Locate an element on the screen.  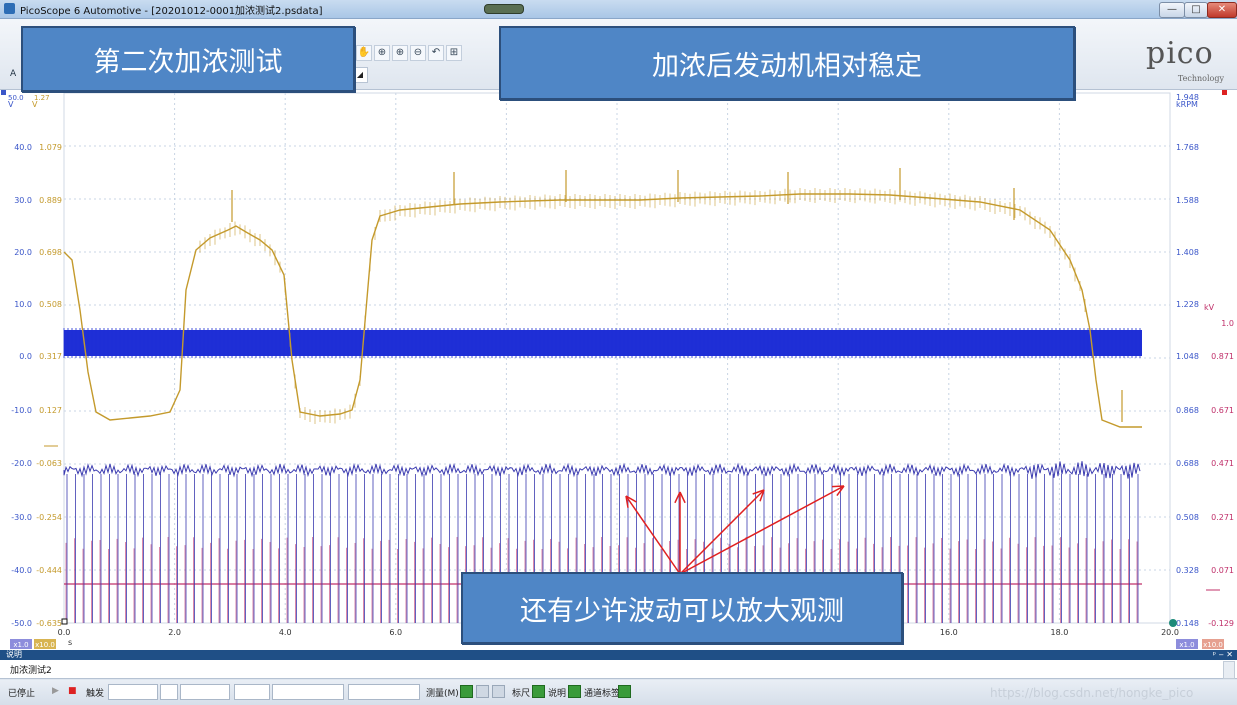
notes-label: 说明 is located at coordinates (557, 692).